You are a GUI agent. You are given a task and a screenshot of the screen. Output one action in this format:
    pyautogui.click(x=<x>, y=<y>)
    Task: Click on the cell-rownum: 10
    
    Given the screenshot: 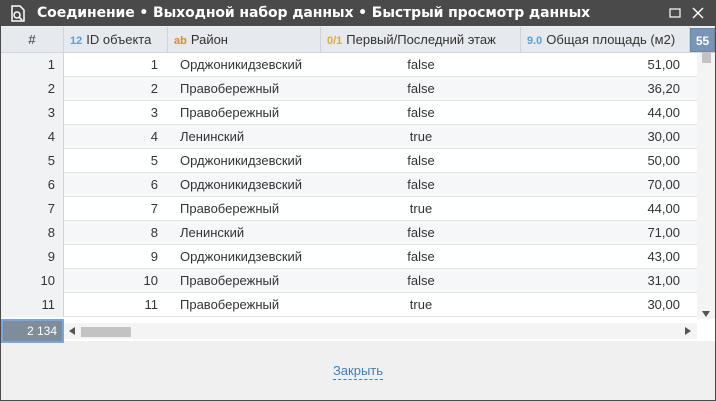 What is the action you would take?
    pyautogui.click(x=32, y=281)
    